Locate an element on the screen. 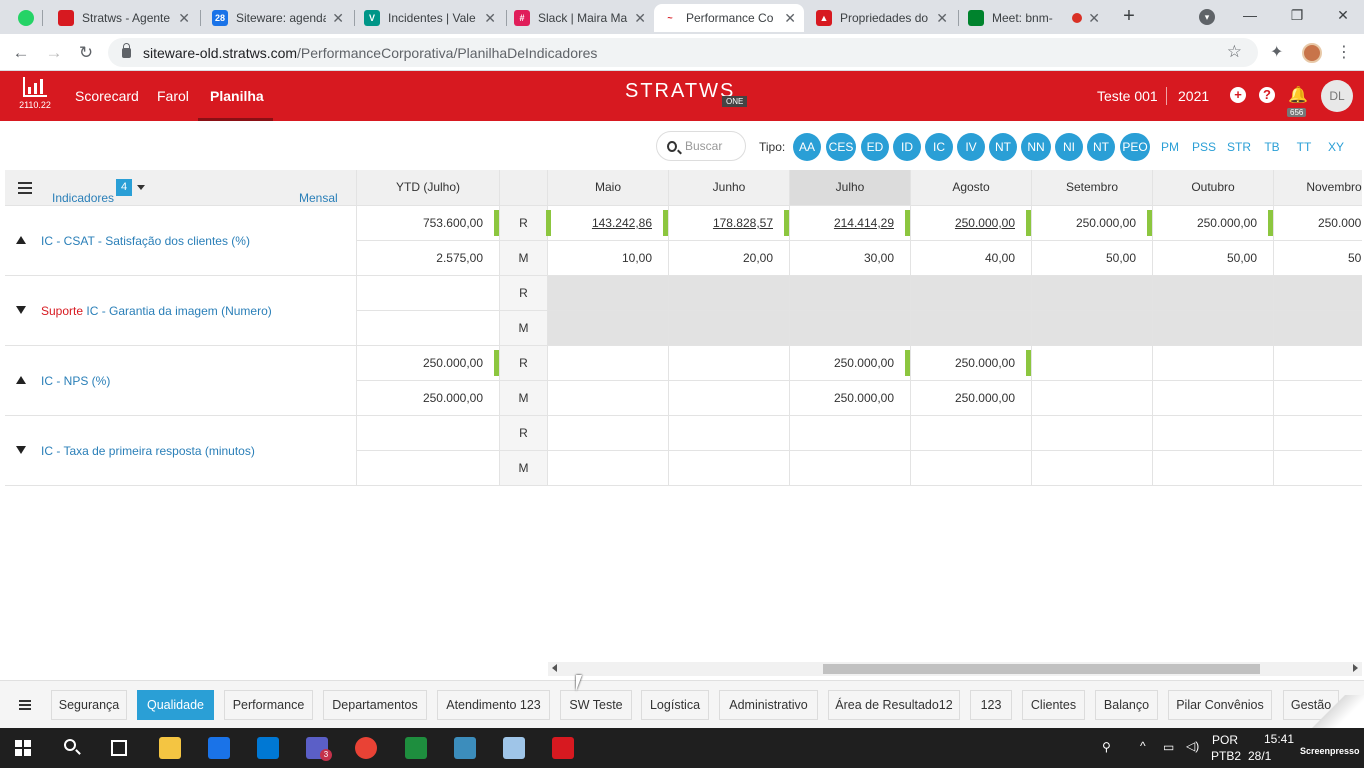 The width and height of the screenshot is (1364, 768). scrollbar-thumb is located at coordinates (1041, 669).